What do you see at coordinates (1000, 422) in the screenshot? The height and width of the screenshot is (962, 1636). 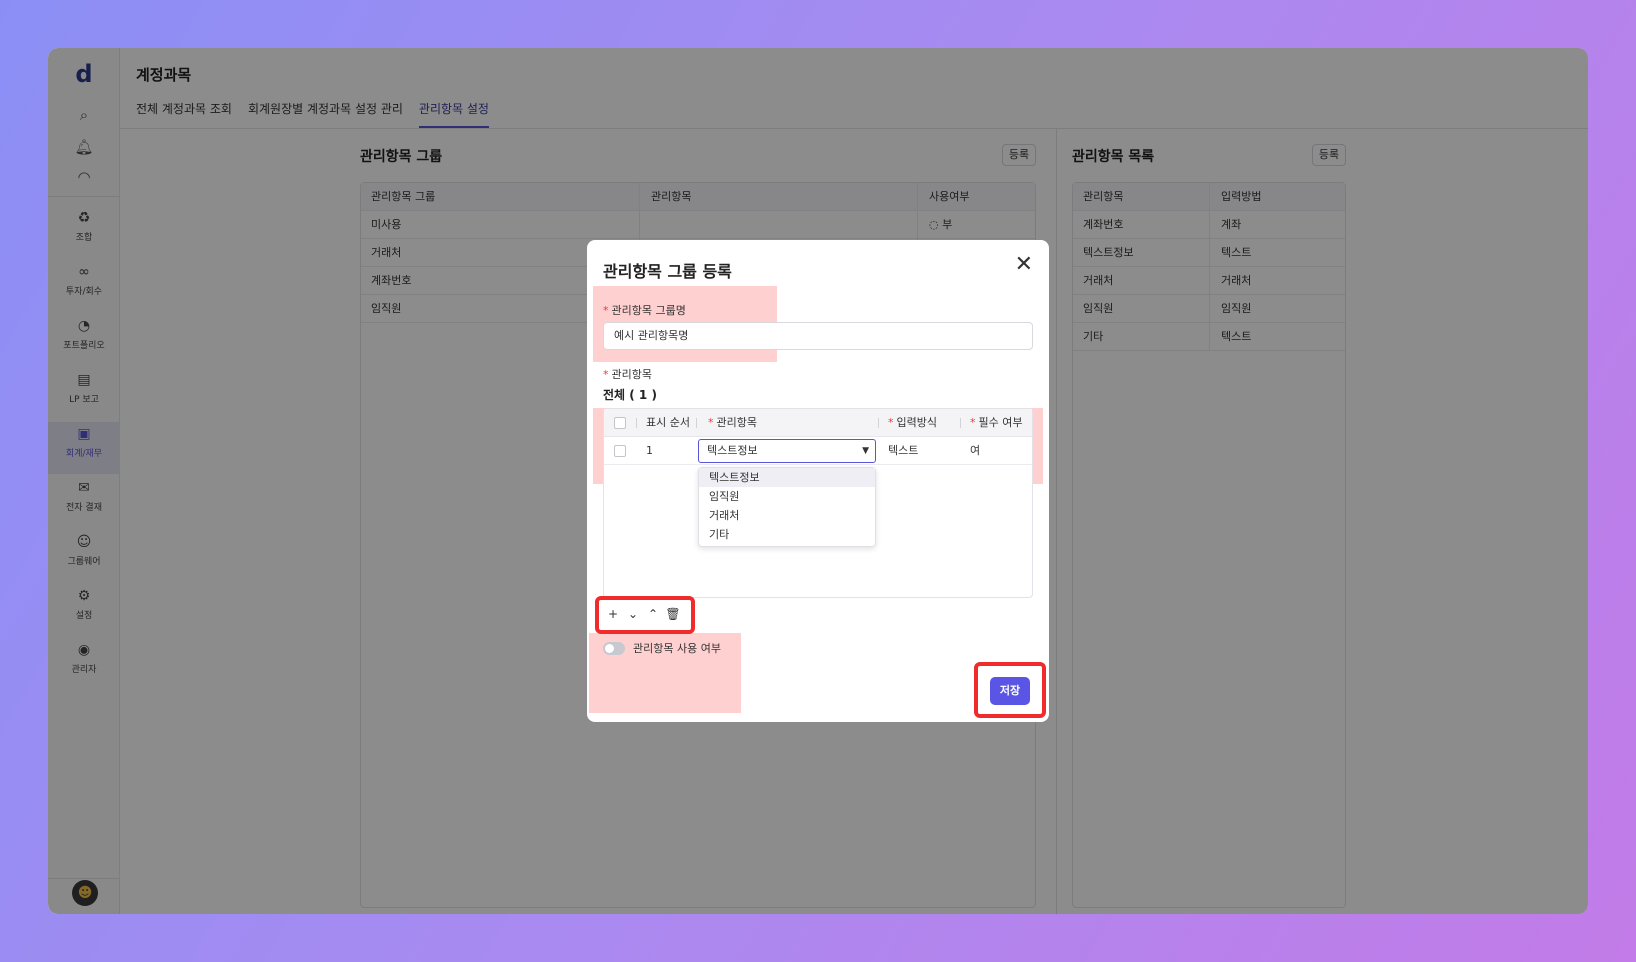 I see `column-header-text: 필수 여부` at bounding box center [1000, 422].